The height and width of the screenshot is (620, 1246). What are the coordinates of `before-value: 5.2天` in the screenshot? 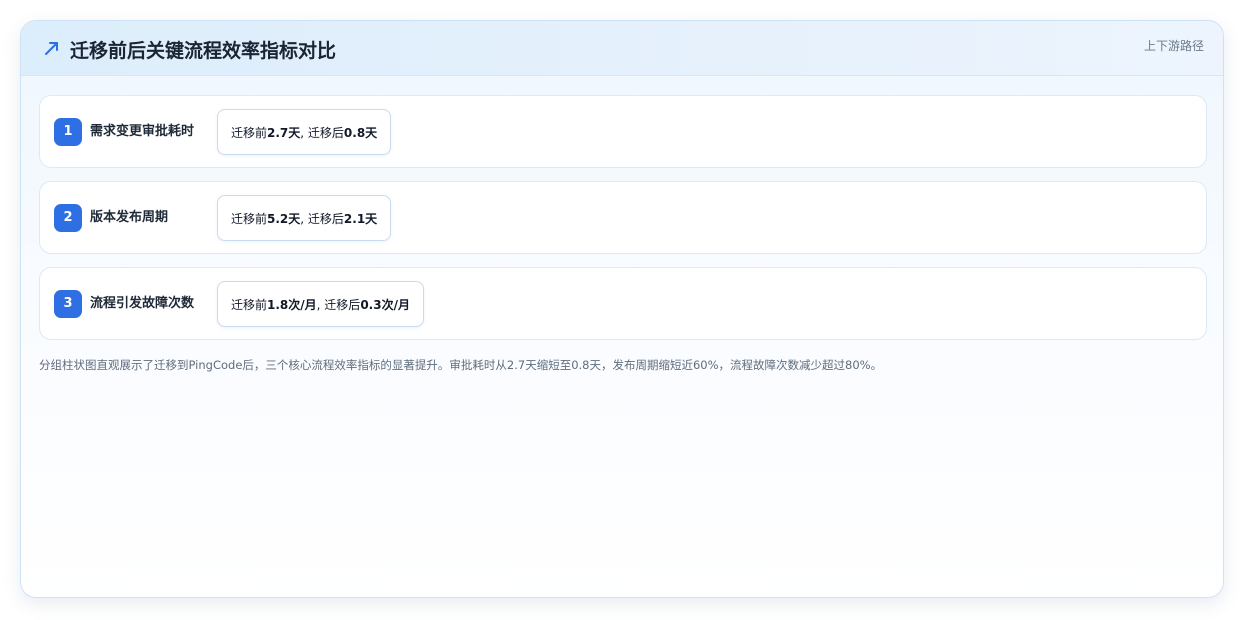 It's located at (284, 218).